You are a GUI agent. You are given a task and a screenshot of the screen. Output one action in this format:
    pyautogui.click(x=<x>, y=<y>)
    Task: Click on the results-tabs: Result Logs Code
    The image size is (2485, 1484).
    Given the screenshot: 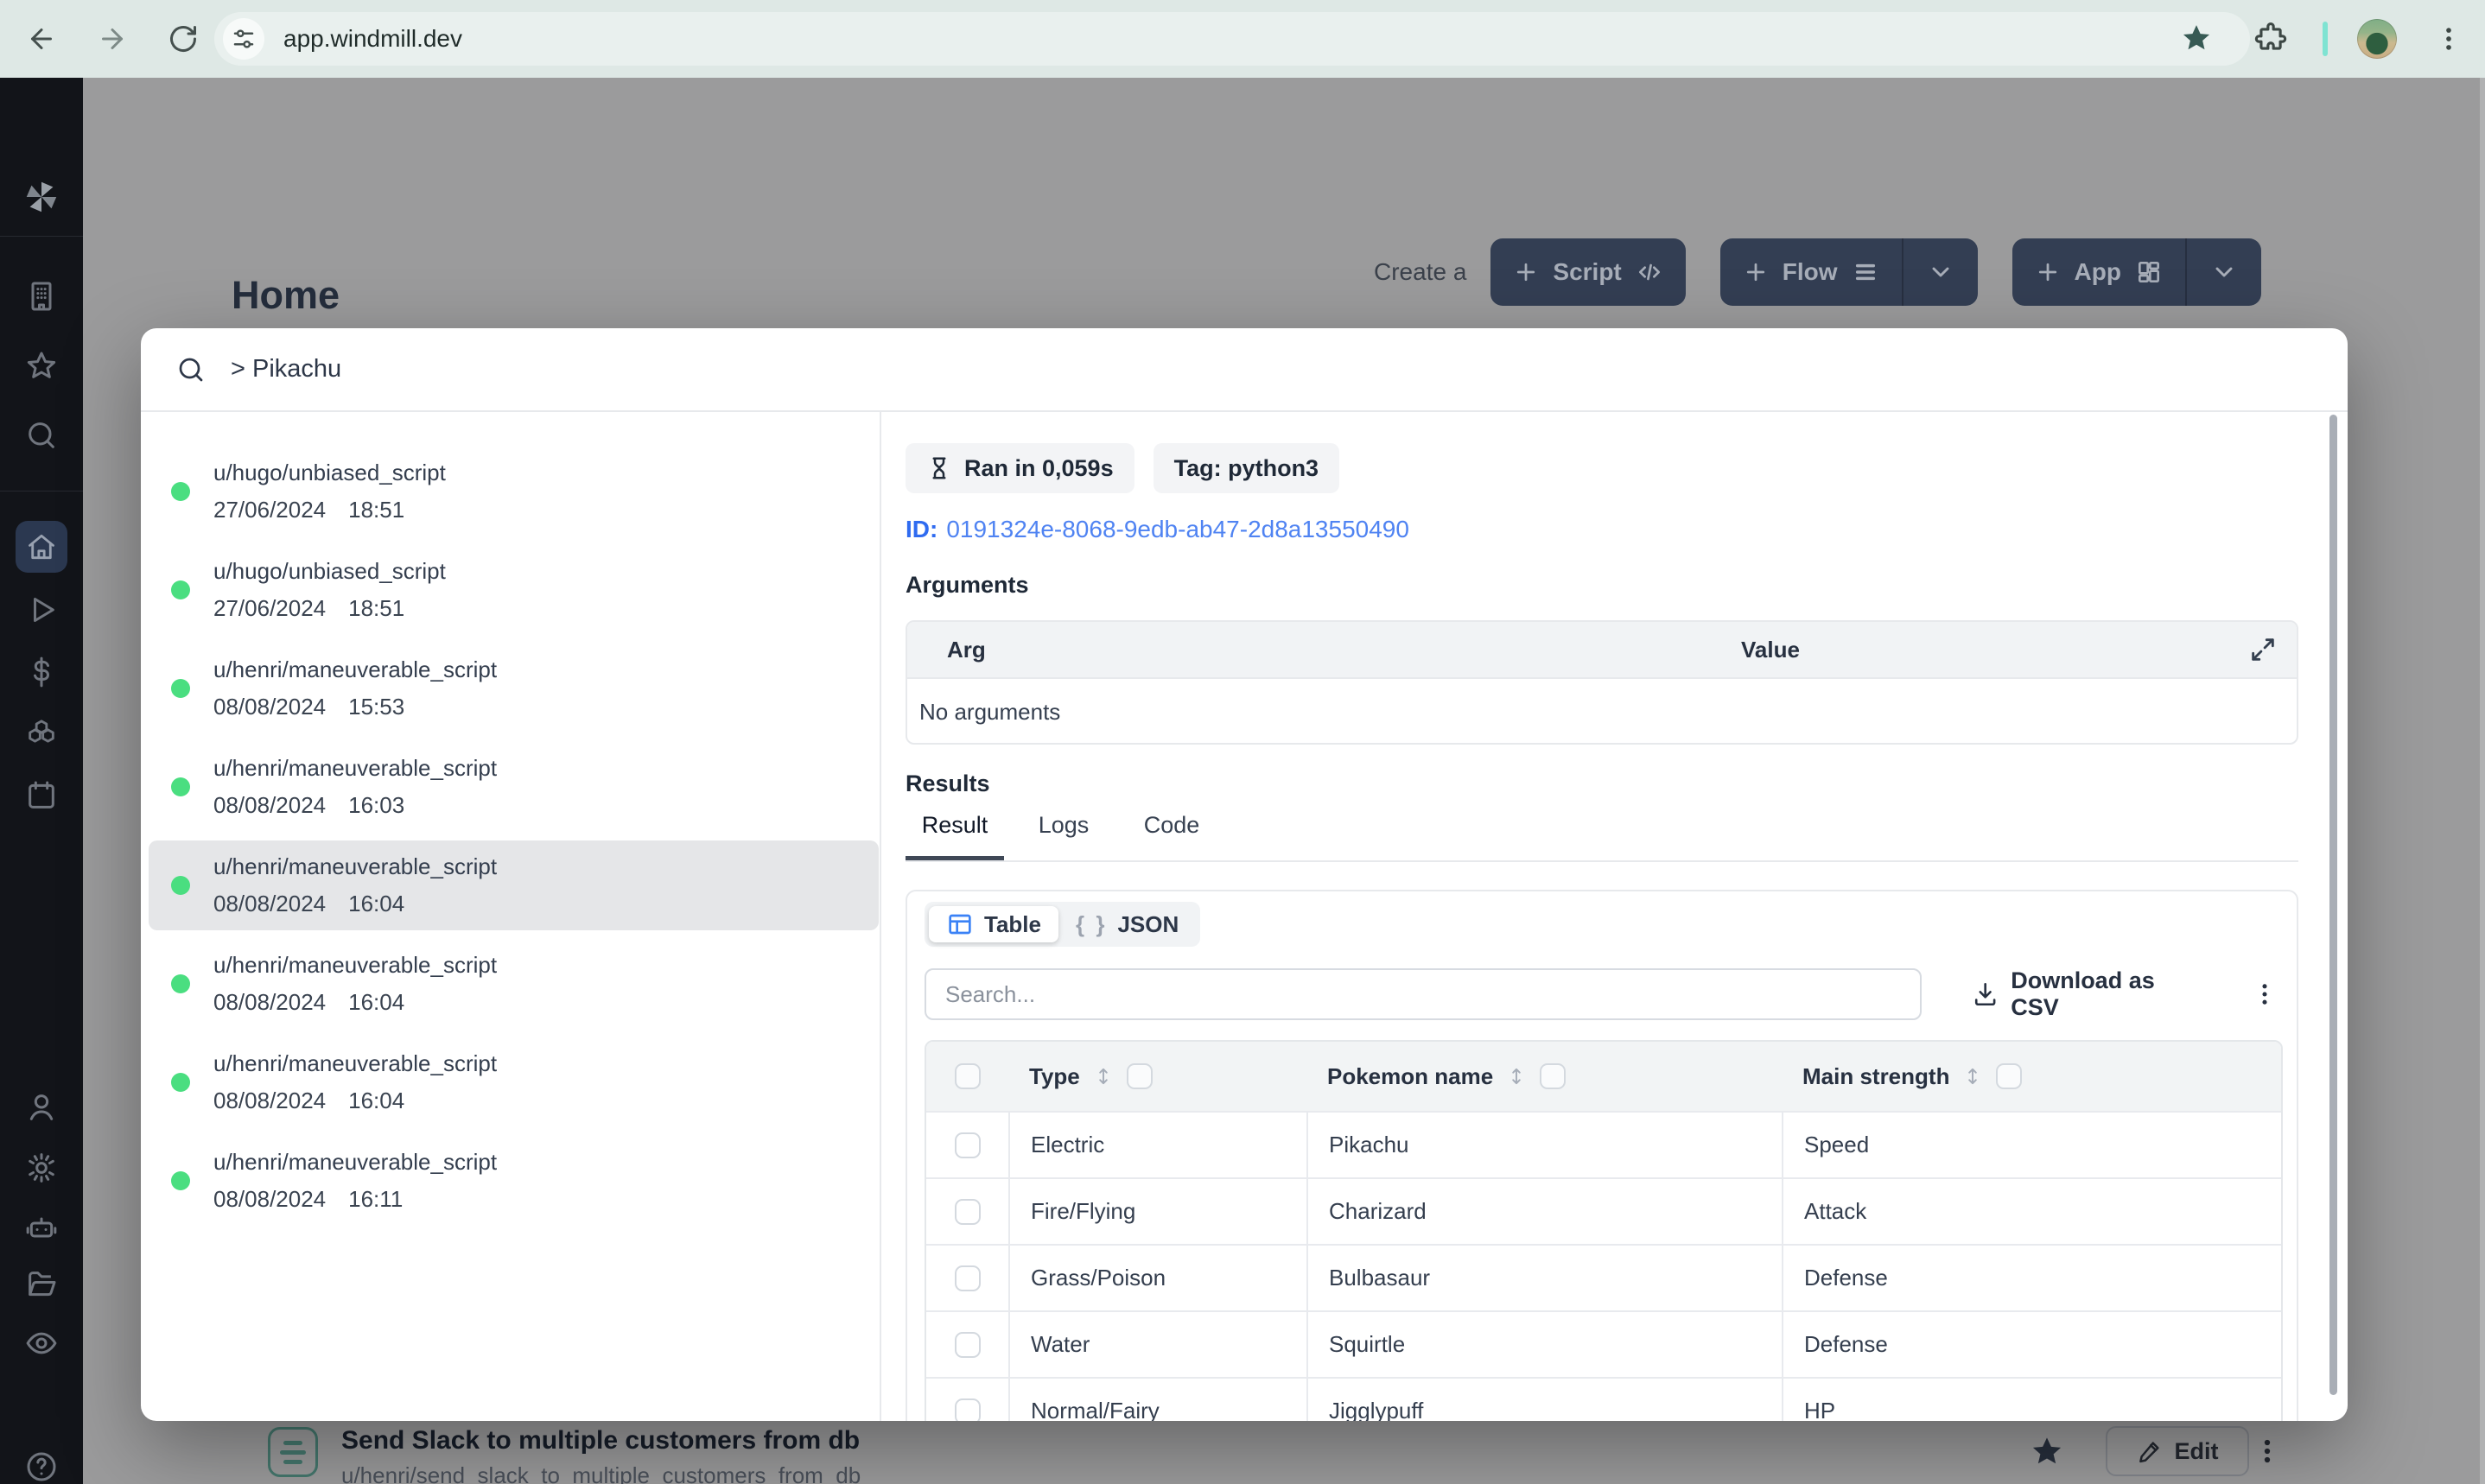 What is the action you would take?
    pyautogui.click(x=1602, y=837)
    